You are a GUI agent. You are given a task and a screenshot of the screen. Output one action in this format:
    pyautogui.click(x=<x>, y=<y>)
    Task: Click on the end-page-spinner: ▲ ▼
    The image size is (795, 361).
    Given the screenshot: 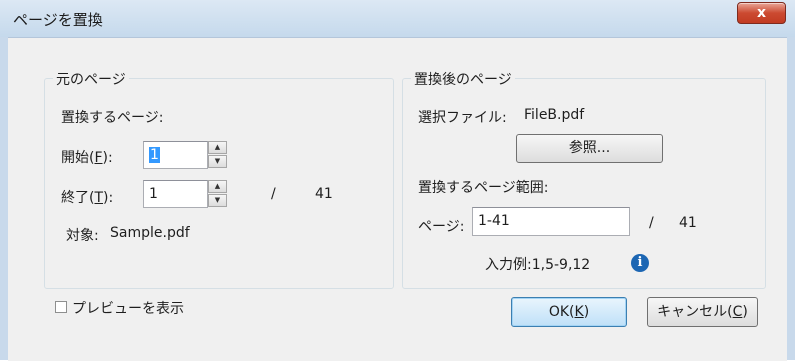 What is the action you would take?
    pyautogui.click(x=217, y=194)
    